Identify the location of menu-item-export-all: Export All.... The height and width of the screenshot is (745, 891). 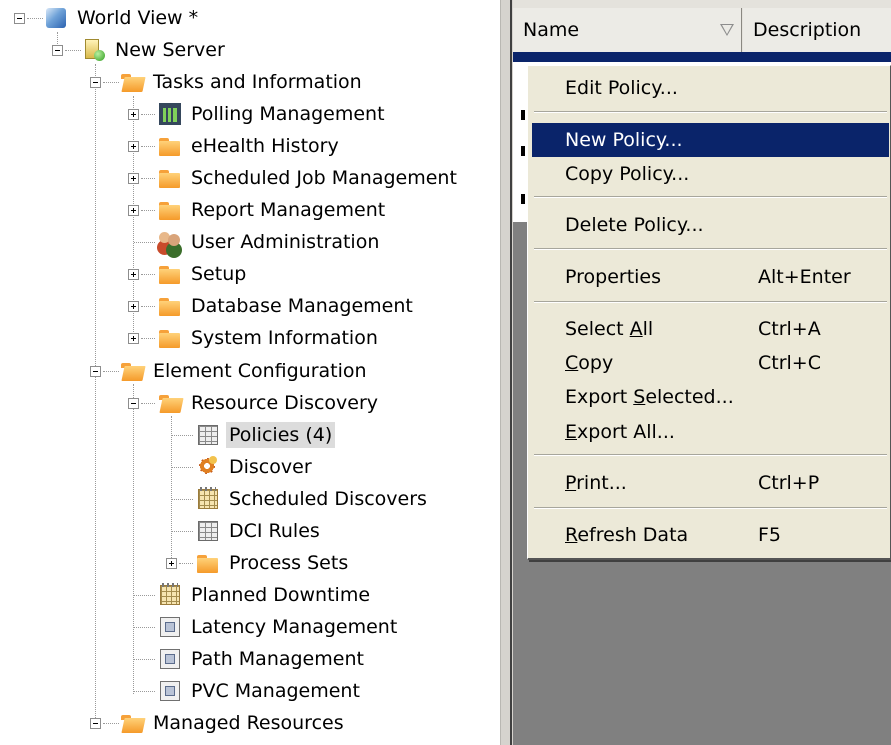
(710, 432).